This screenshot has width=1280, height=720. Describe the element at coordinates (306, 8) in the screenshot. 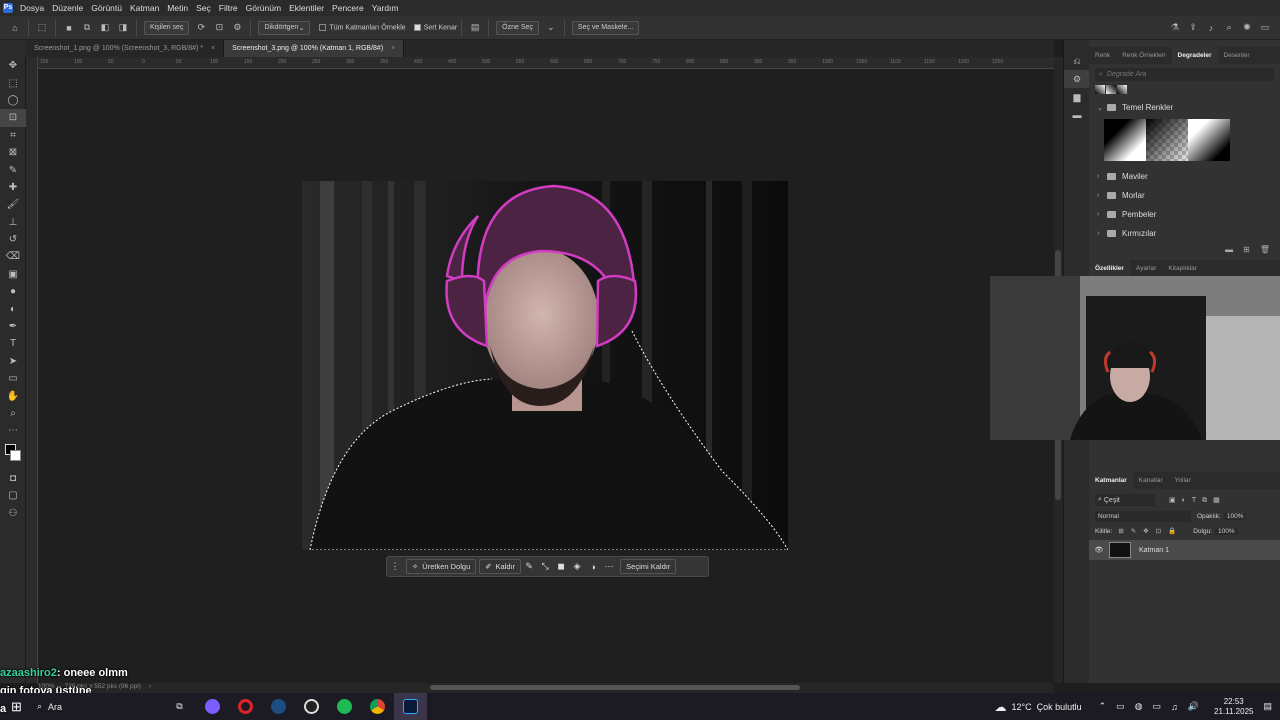

I see `menu-plugins: Eklentiler` at that location.